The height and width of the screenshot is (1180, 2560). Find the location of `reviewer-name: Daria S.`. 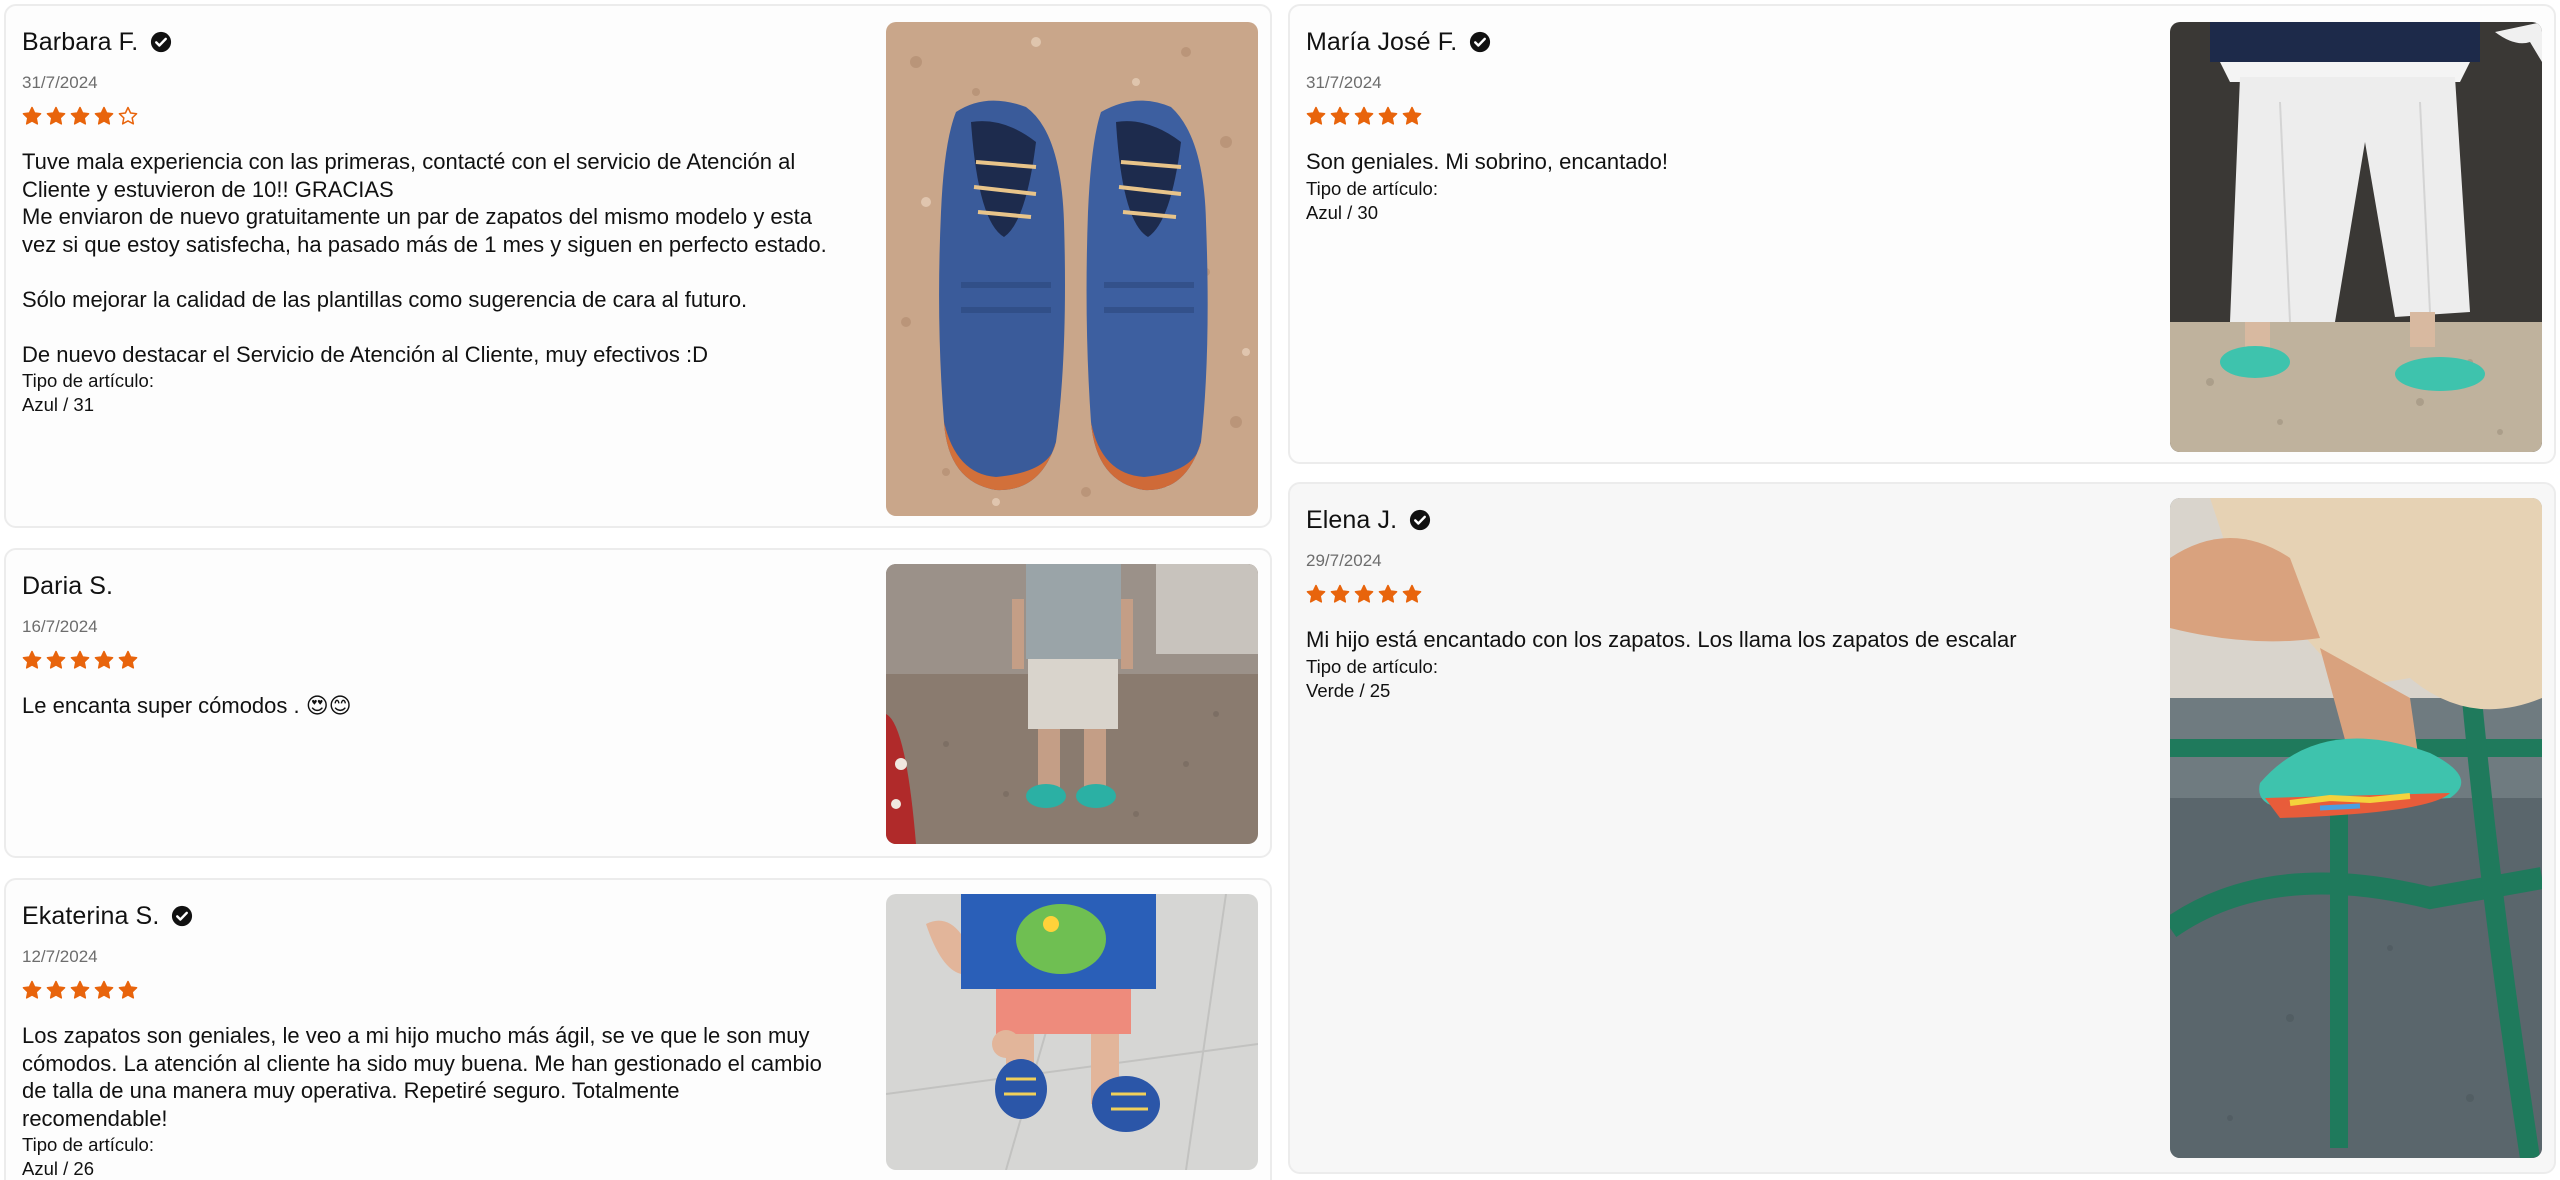

reviewer-name: Daria S. is located at coordinates (68, 585).